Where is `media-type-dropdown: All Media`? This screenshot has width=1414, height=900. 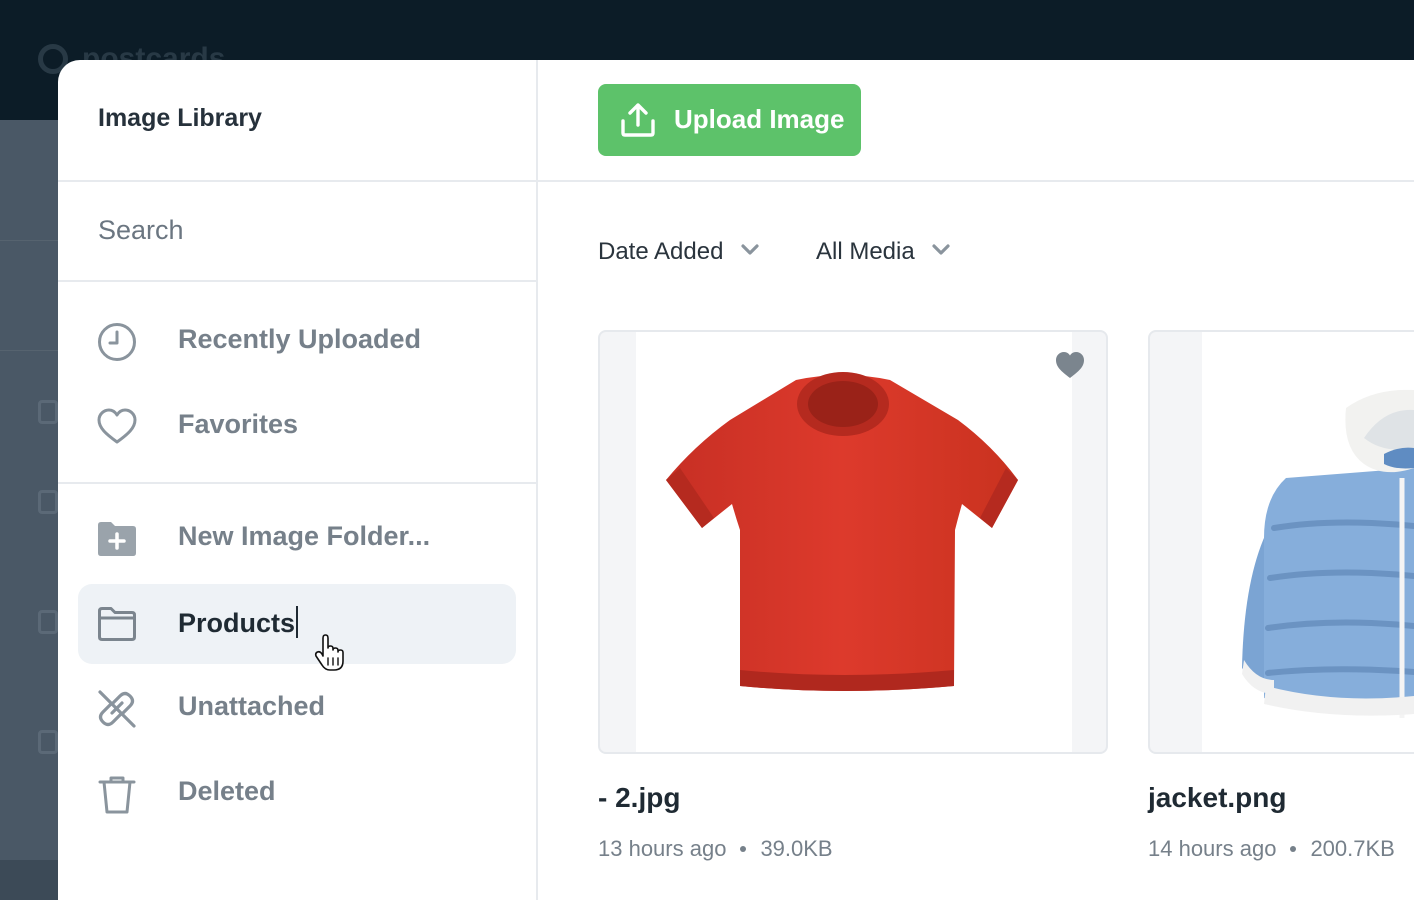
media-type-dropdown: All Media is located at coordinates (883, 256).